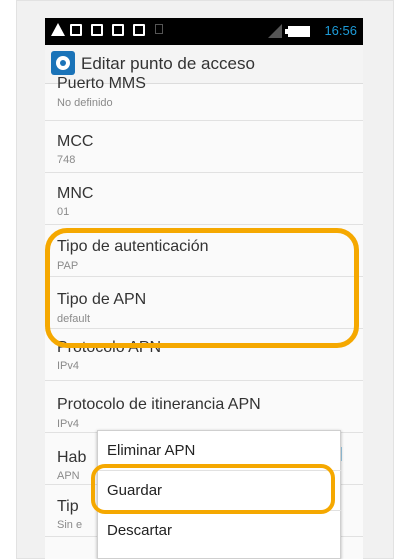 The image size is (410, 559). What do you see at coordinates (63, 63) in the screenshot?
I see `settings-icon` at bounding box center [63, 63].